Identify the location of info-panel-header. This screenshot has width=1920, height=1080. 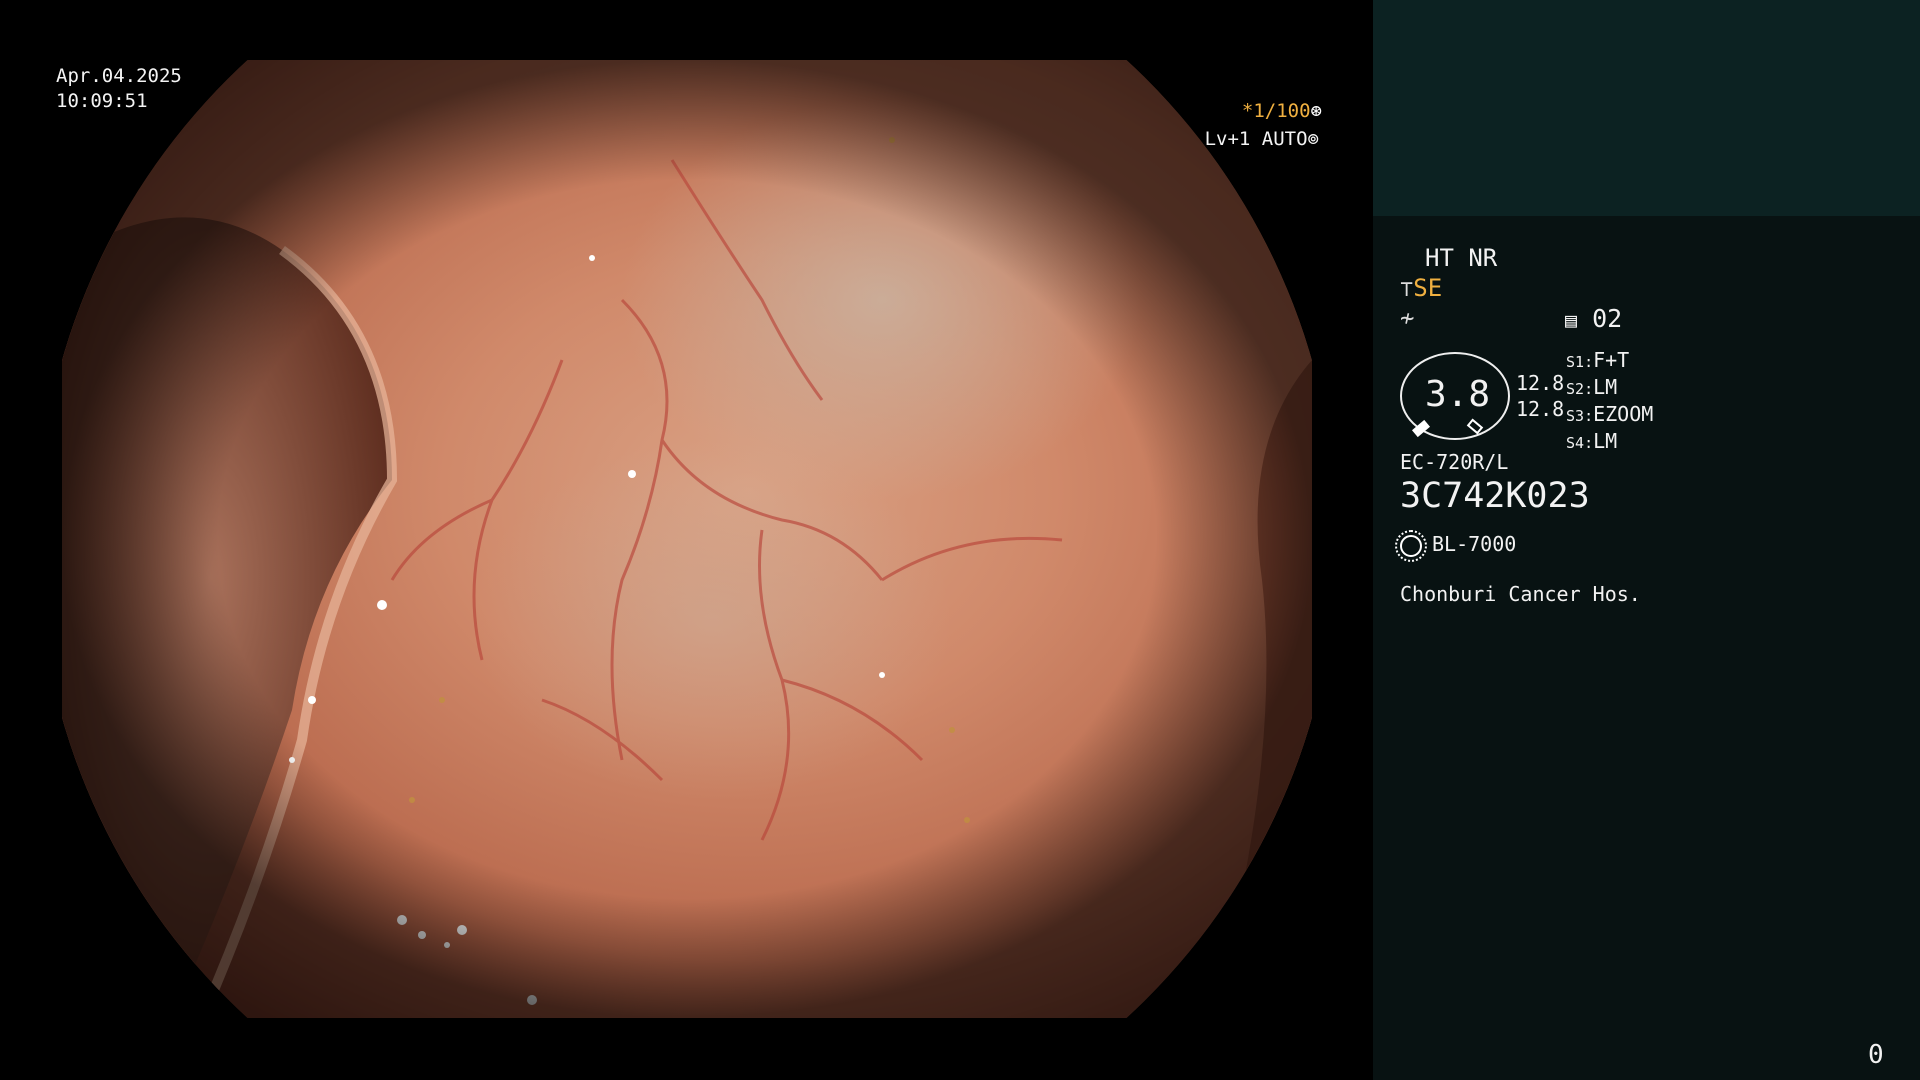
(1646, 108).